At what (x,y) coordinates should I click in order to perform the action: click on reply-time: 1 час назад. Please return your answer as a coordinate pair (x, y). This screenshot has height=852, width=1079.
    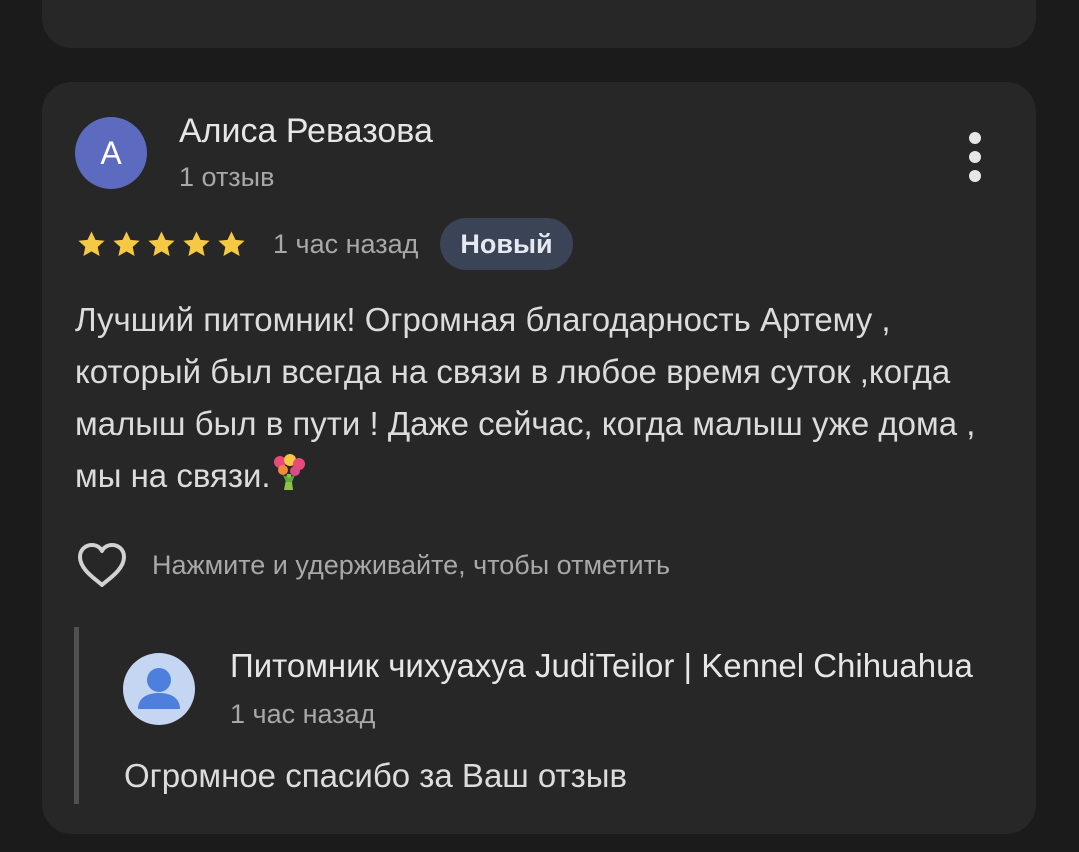
    Looking at the image, I should click on (303, 714).